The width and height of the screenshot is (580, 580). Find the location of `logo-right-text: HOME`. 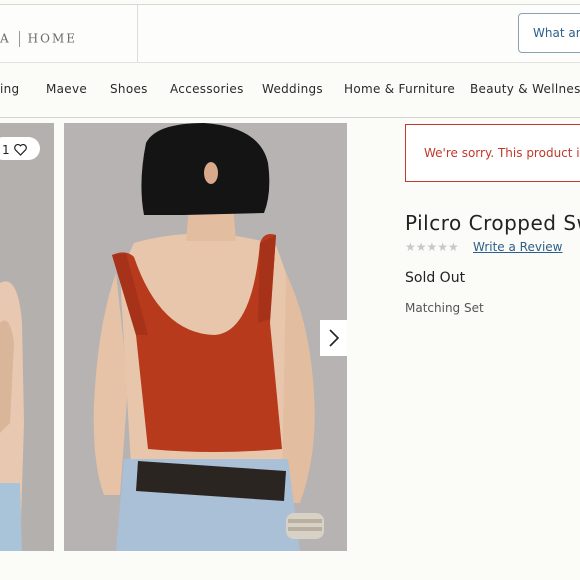

logo-right-text: HOME is located at coordinates (52, 38).